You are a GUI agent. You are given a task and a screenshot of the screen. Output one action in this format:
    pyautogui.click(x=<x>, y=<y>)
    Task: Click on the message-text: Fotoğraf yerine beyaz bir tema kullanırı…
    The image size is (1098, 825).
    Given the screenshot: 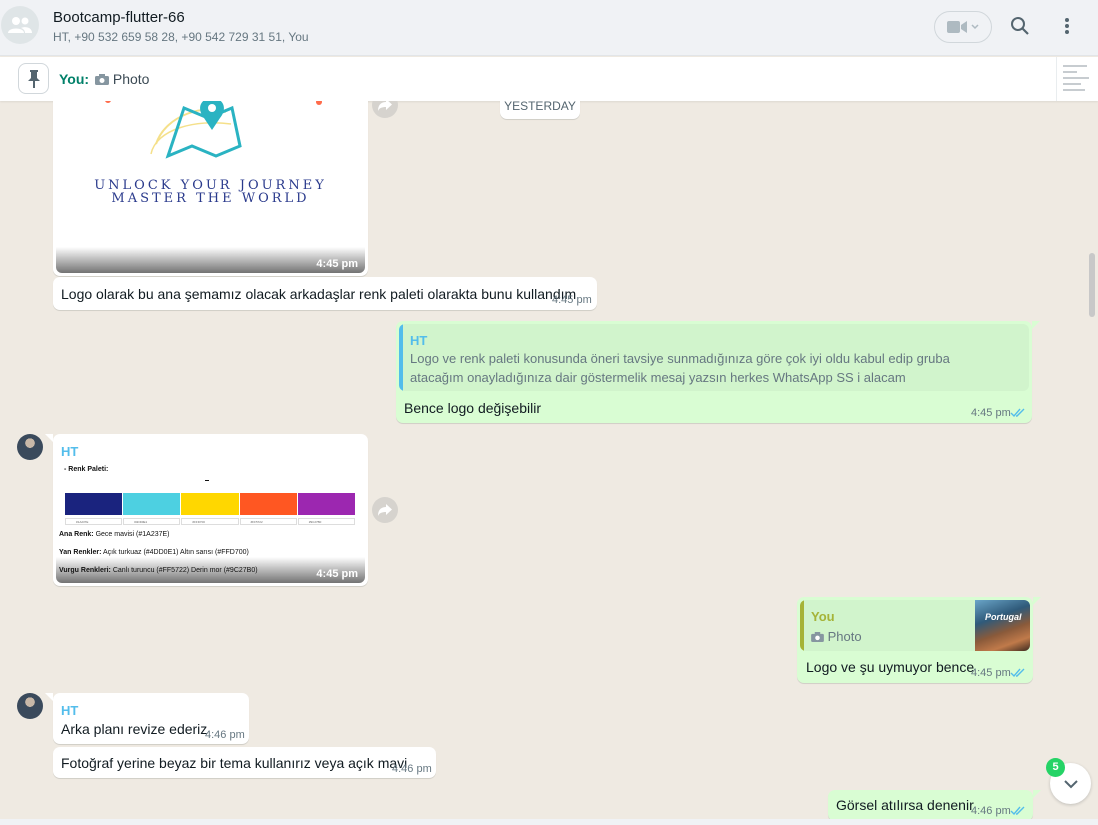 What is the action you would take?
    pyautogui.click(x=244, y=762)
    